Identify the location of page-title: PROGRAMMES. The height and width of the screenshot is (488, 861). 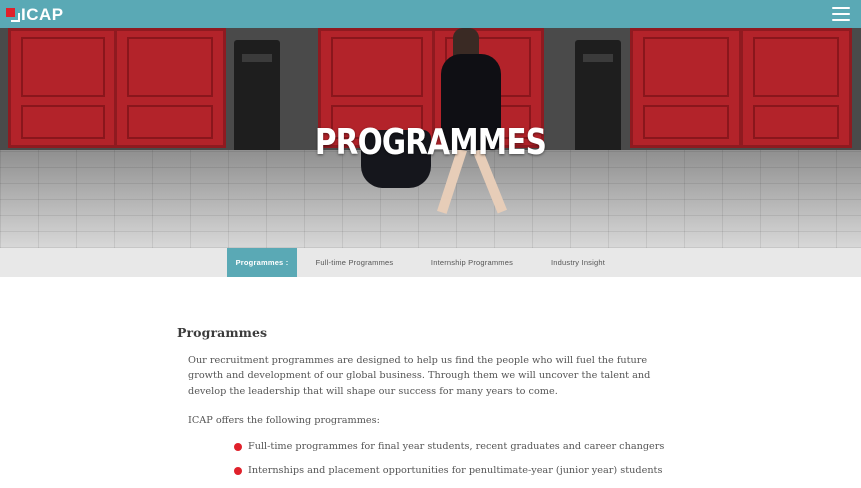
(430, 142).